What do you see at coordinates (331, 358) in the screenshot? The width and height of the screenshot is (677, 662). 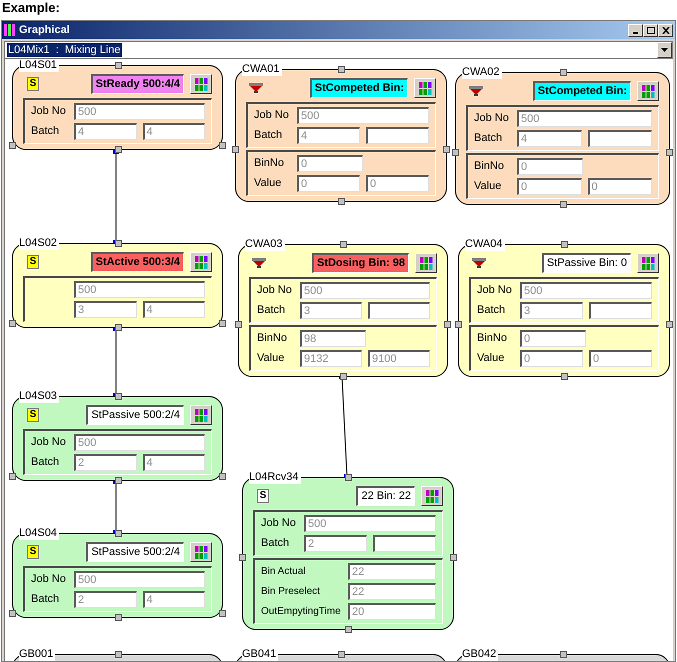 I see `text-field: 9132` at bounding box center [331, 358].